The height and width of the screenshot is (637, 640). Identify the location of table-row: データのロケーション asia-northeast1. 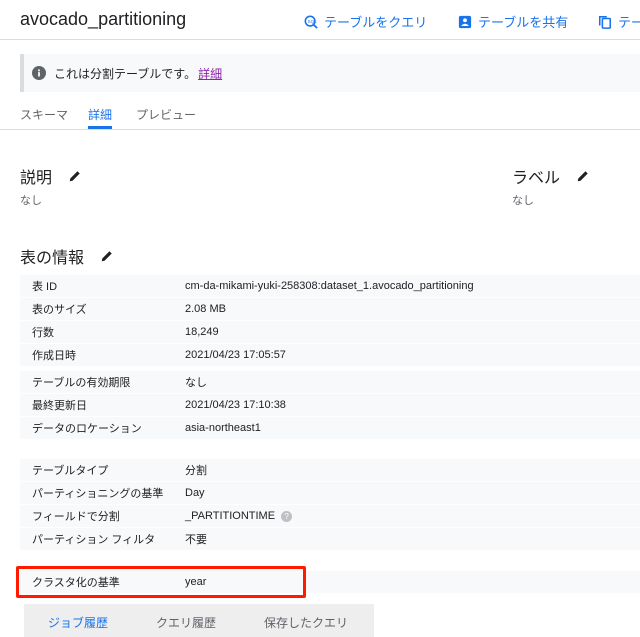
(330, 428).